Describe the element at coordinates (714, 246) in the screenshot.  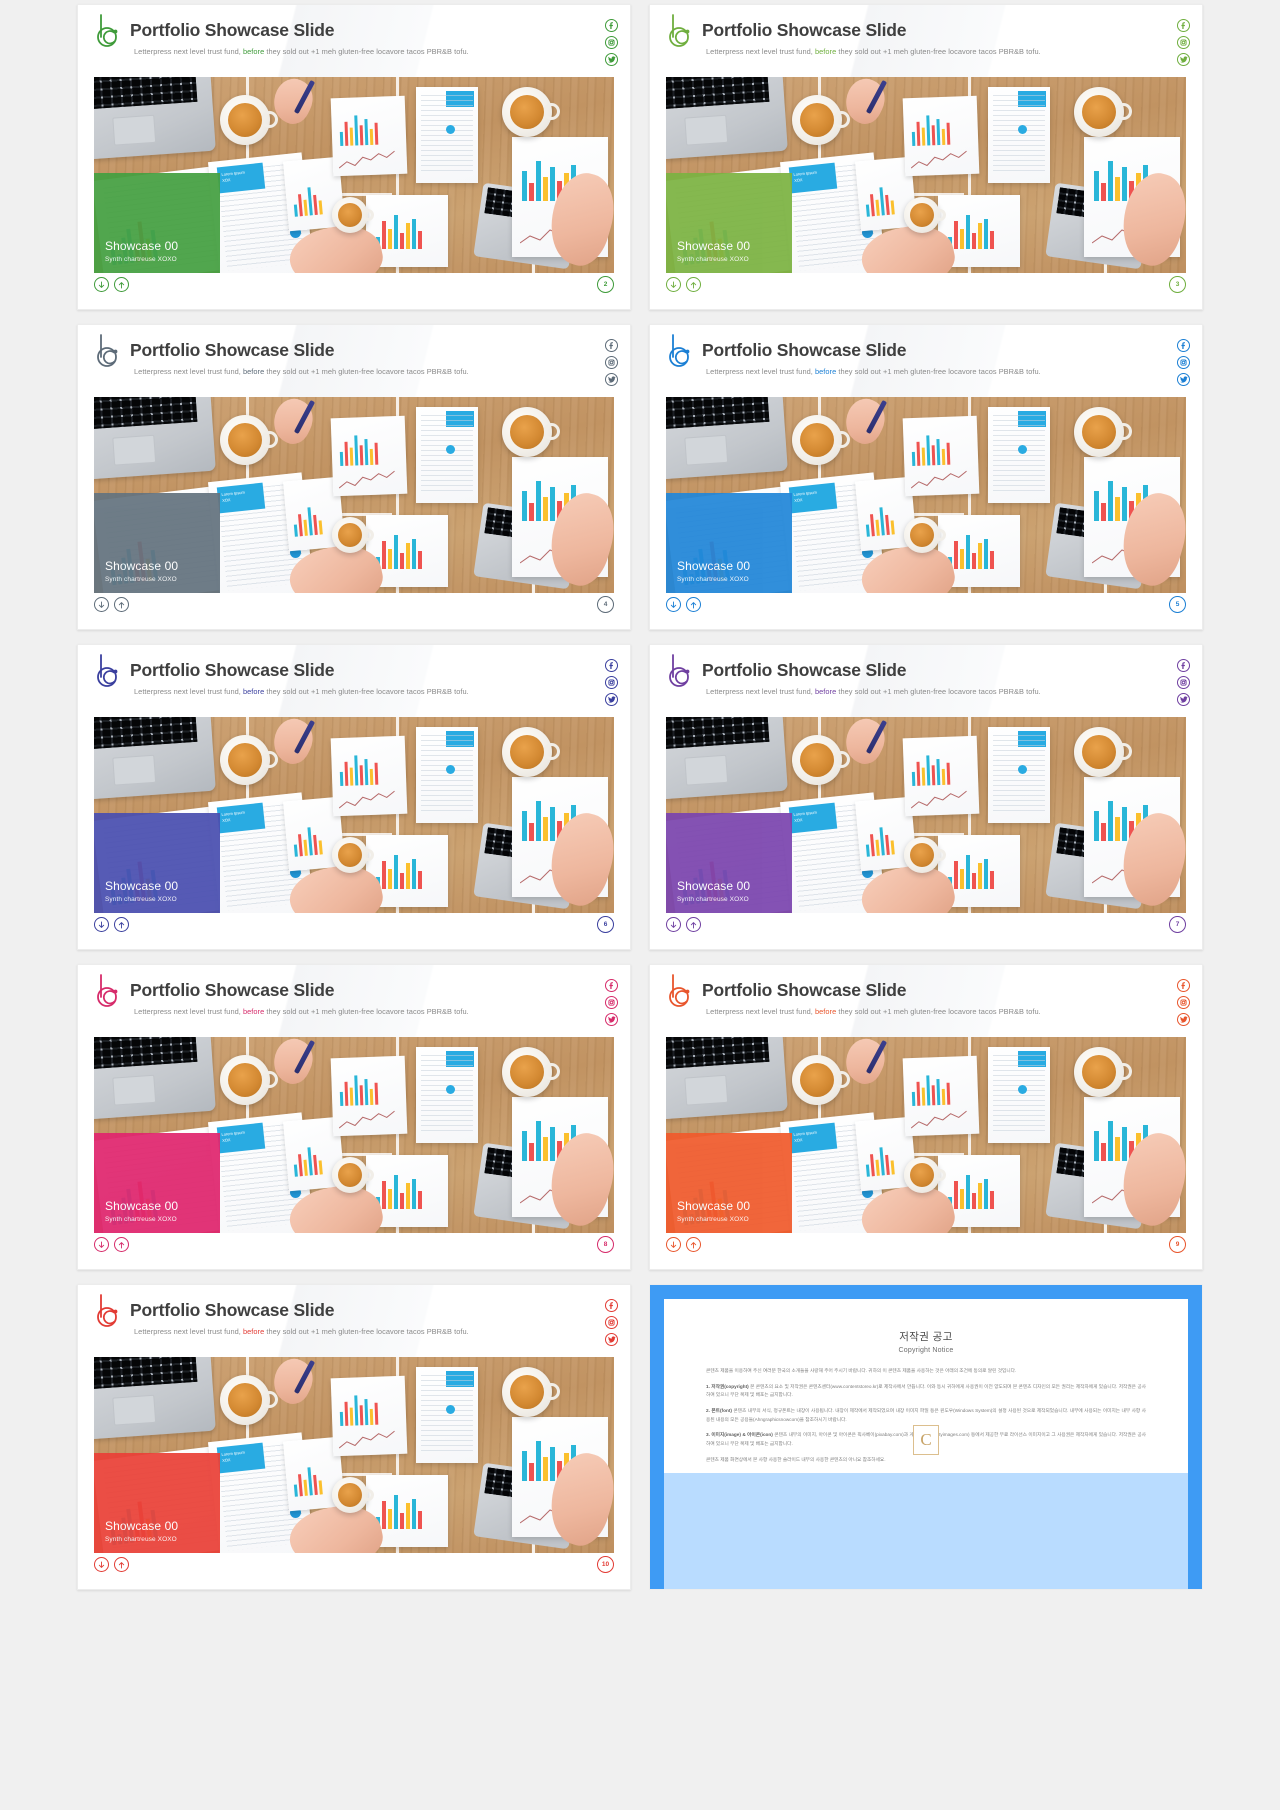
I see `overlay-title: Showcase 00` at that location.